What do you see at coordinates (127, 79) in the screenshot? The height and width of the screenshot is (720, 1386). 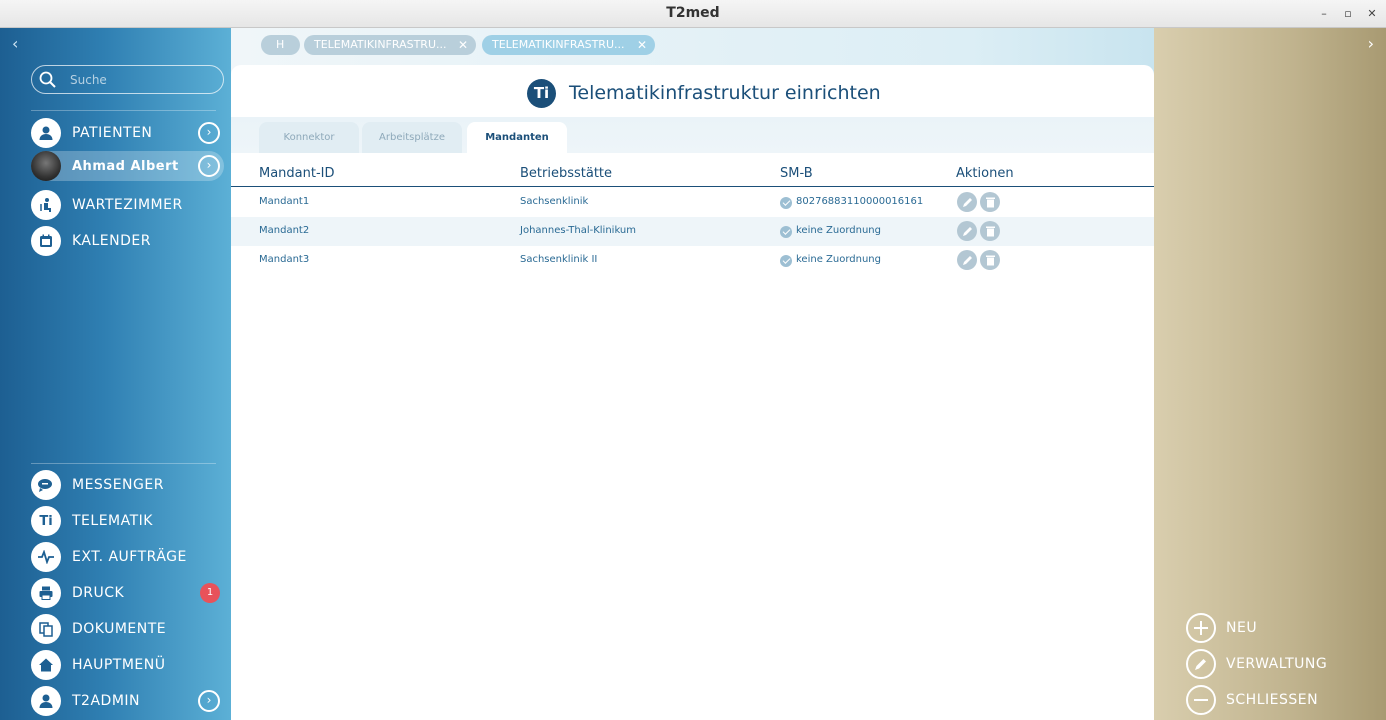 I see `search-input: Suche` at bounding box center [127, 79].